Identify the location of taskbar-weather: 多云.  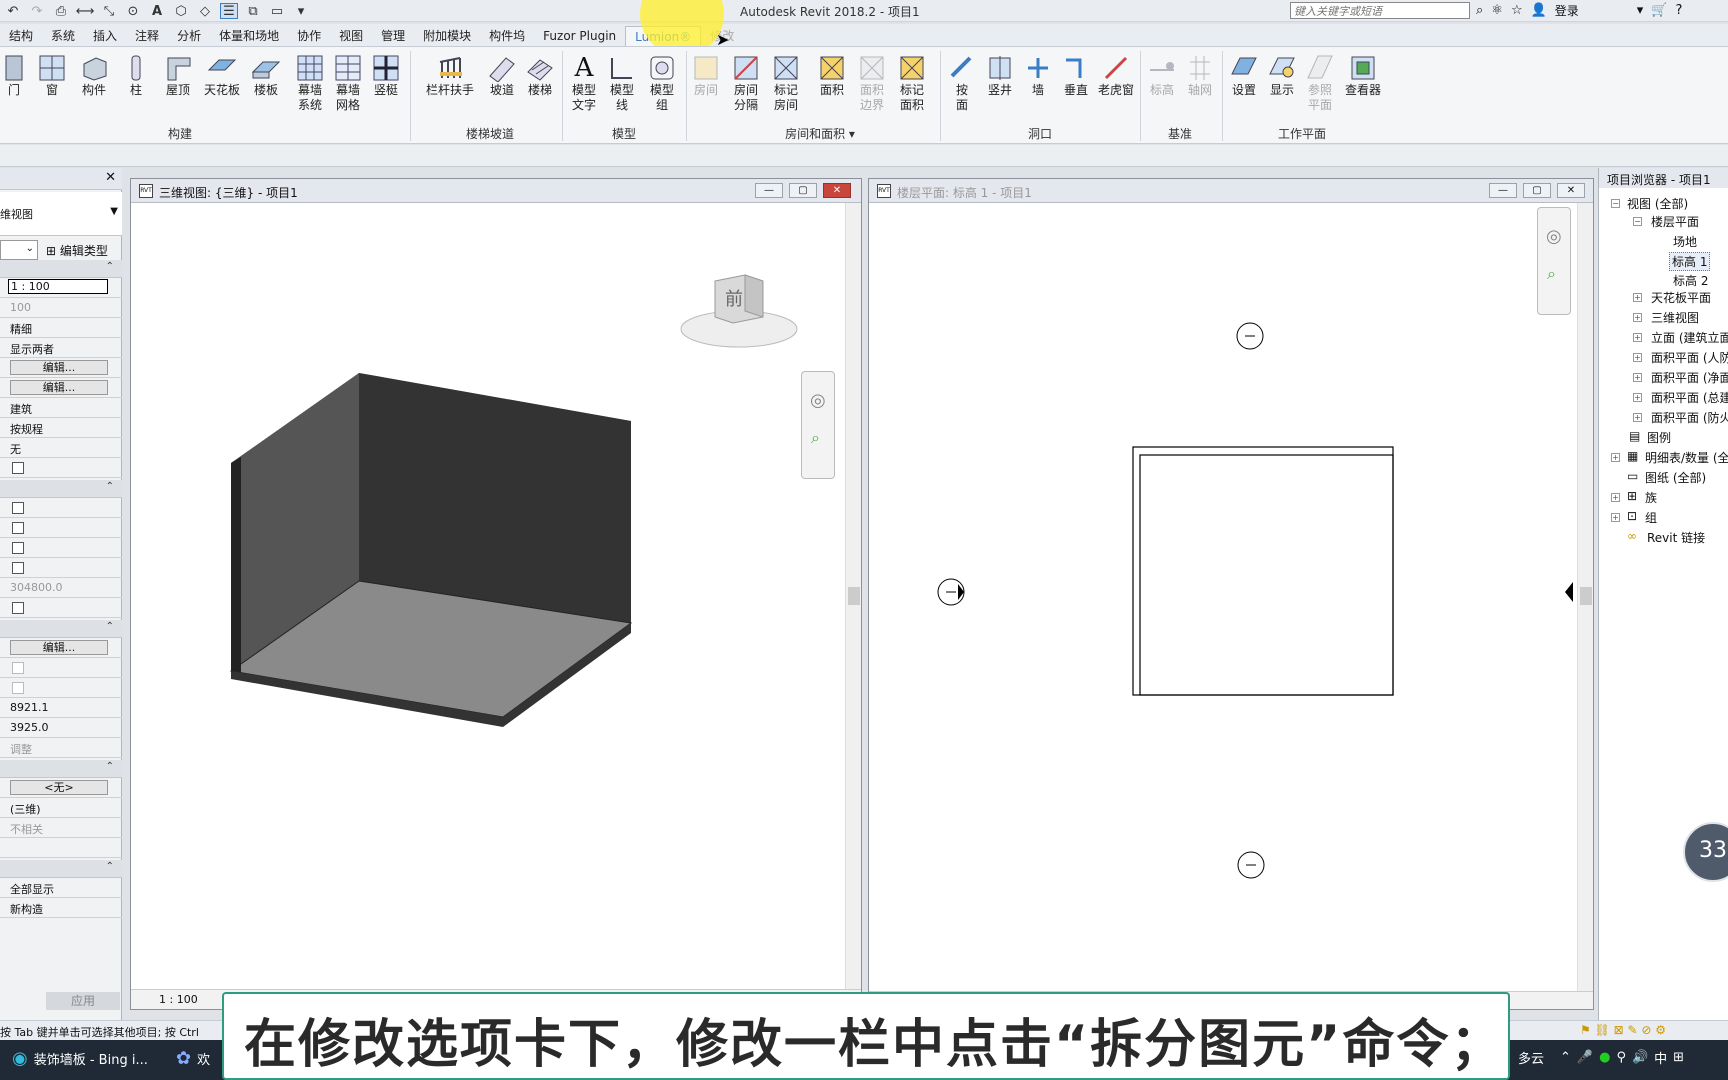
(1531, 1057).